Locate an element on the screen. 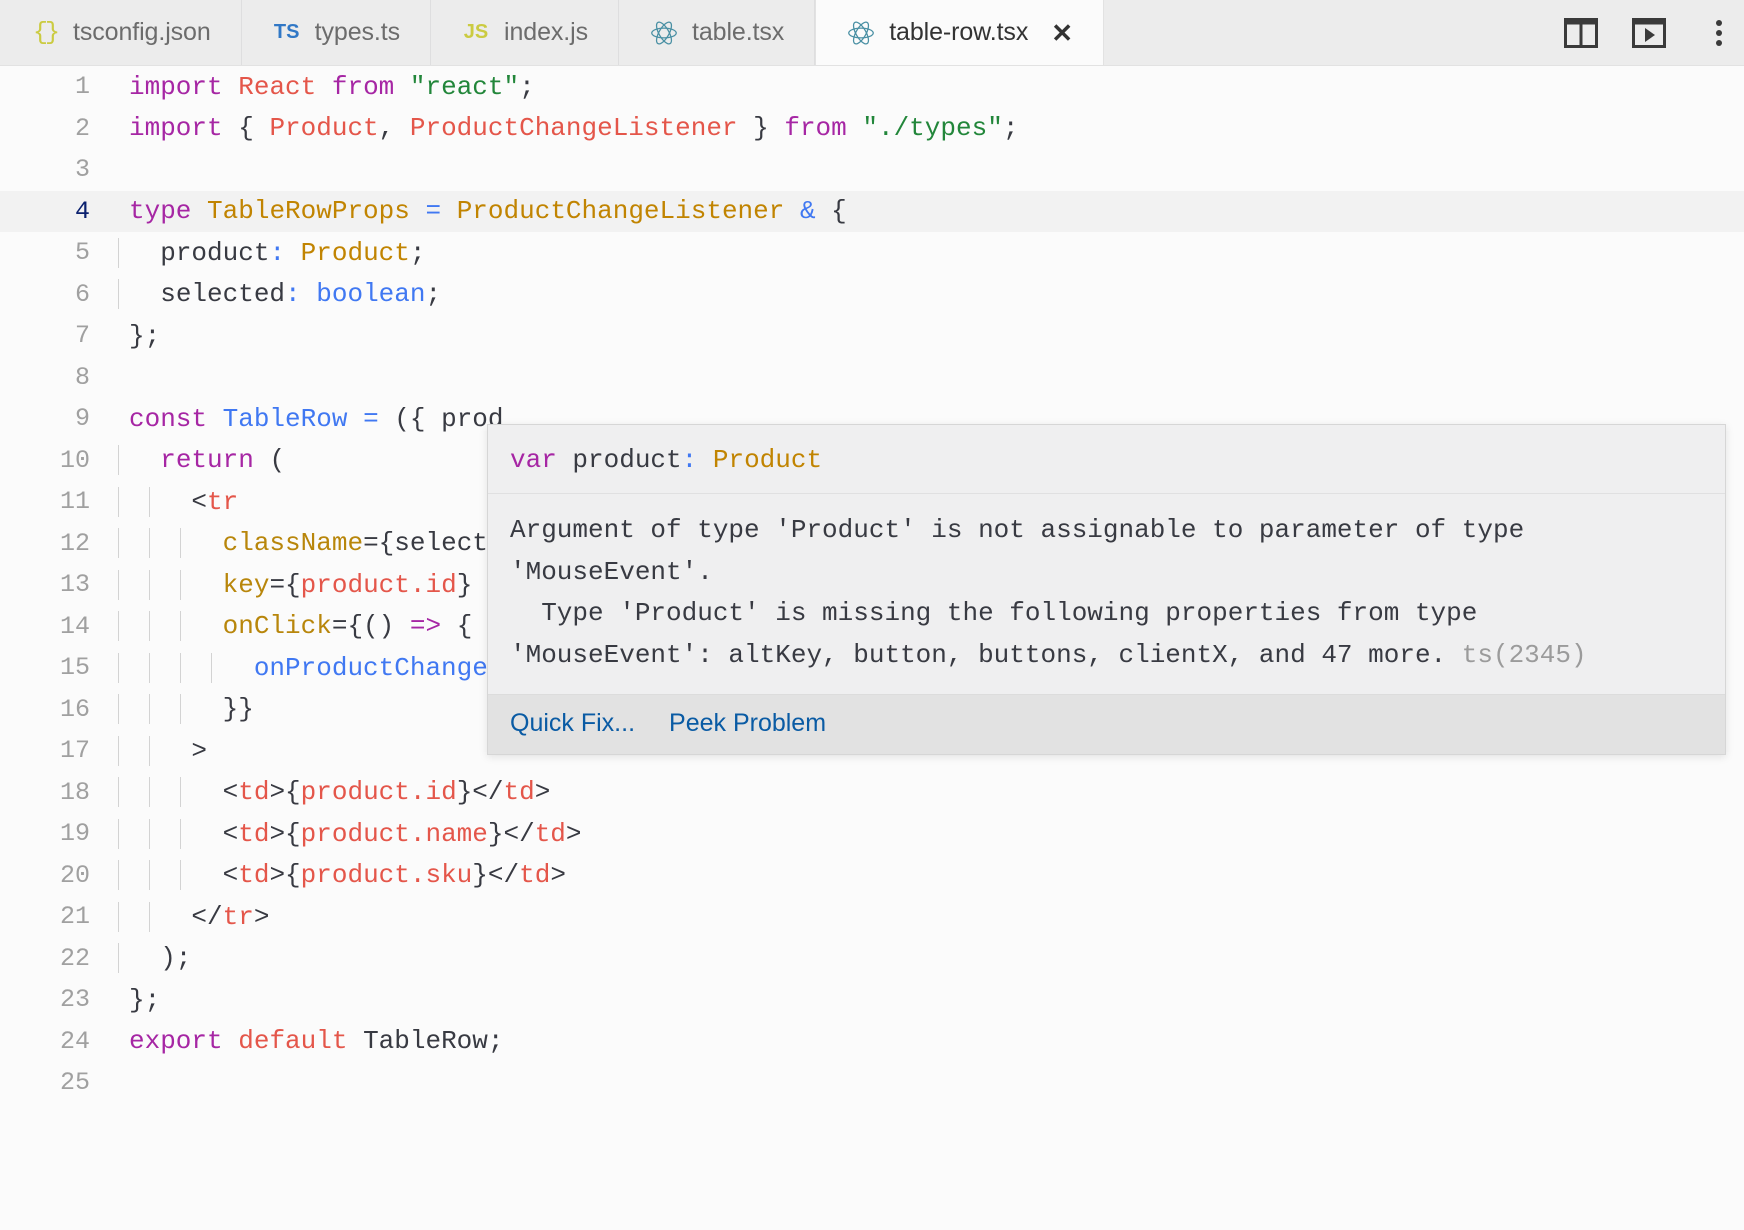 Image resolution: width=1744 pixels, height=1230 pixels. line-number: 2 is located at coordinates (82, 128).